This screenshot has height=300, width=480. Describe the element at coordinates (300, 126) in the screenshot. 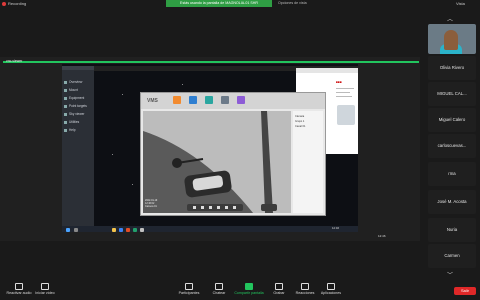

I see `tree-item: Canal 01` at that location.